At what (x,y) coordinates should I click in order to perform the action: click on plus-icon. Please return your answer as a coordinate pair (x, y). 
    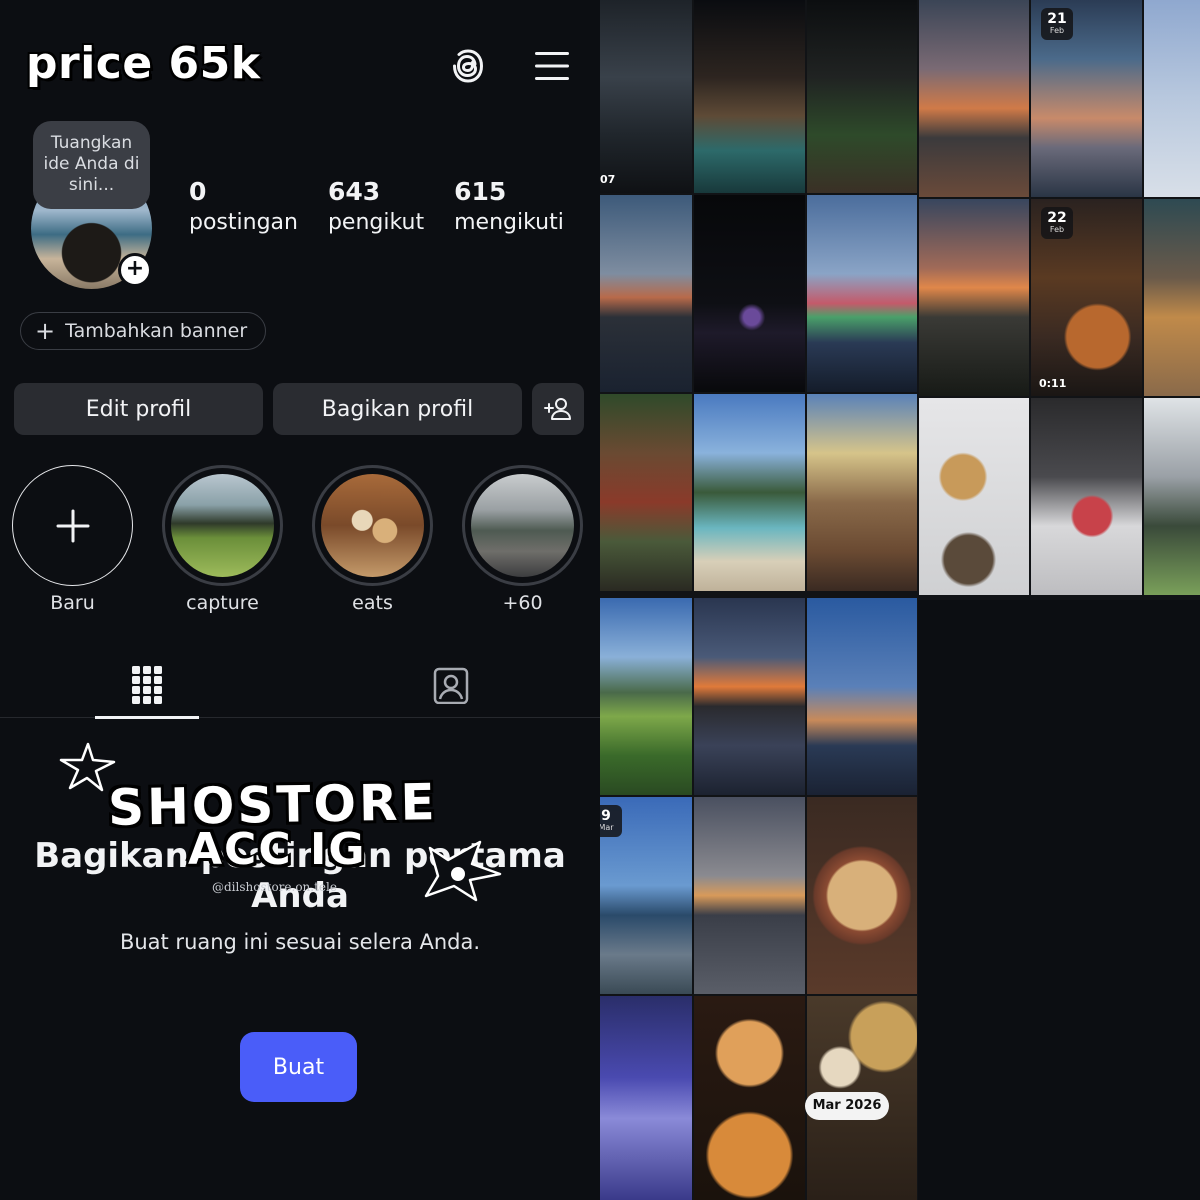
    Looking at the image, I should click on (72, 525).